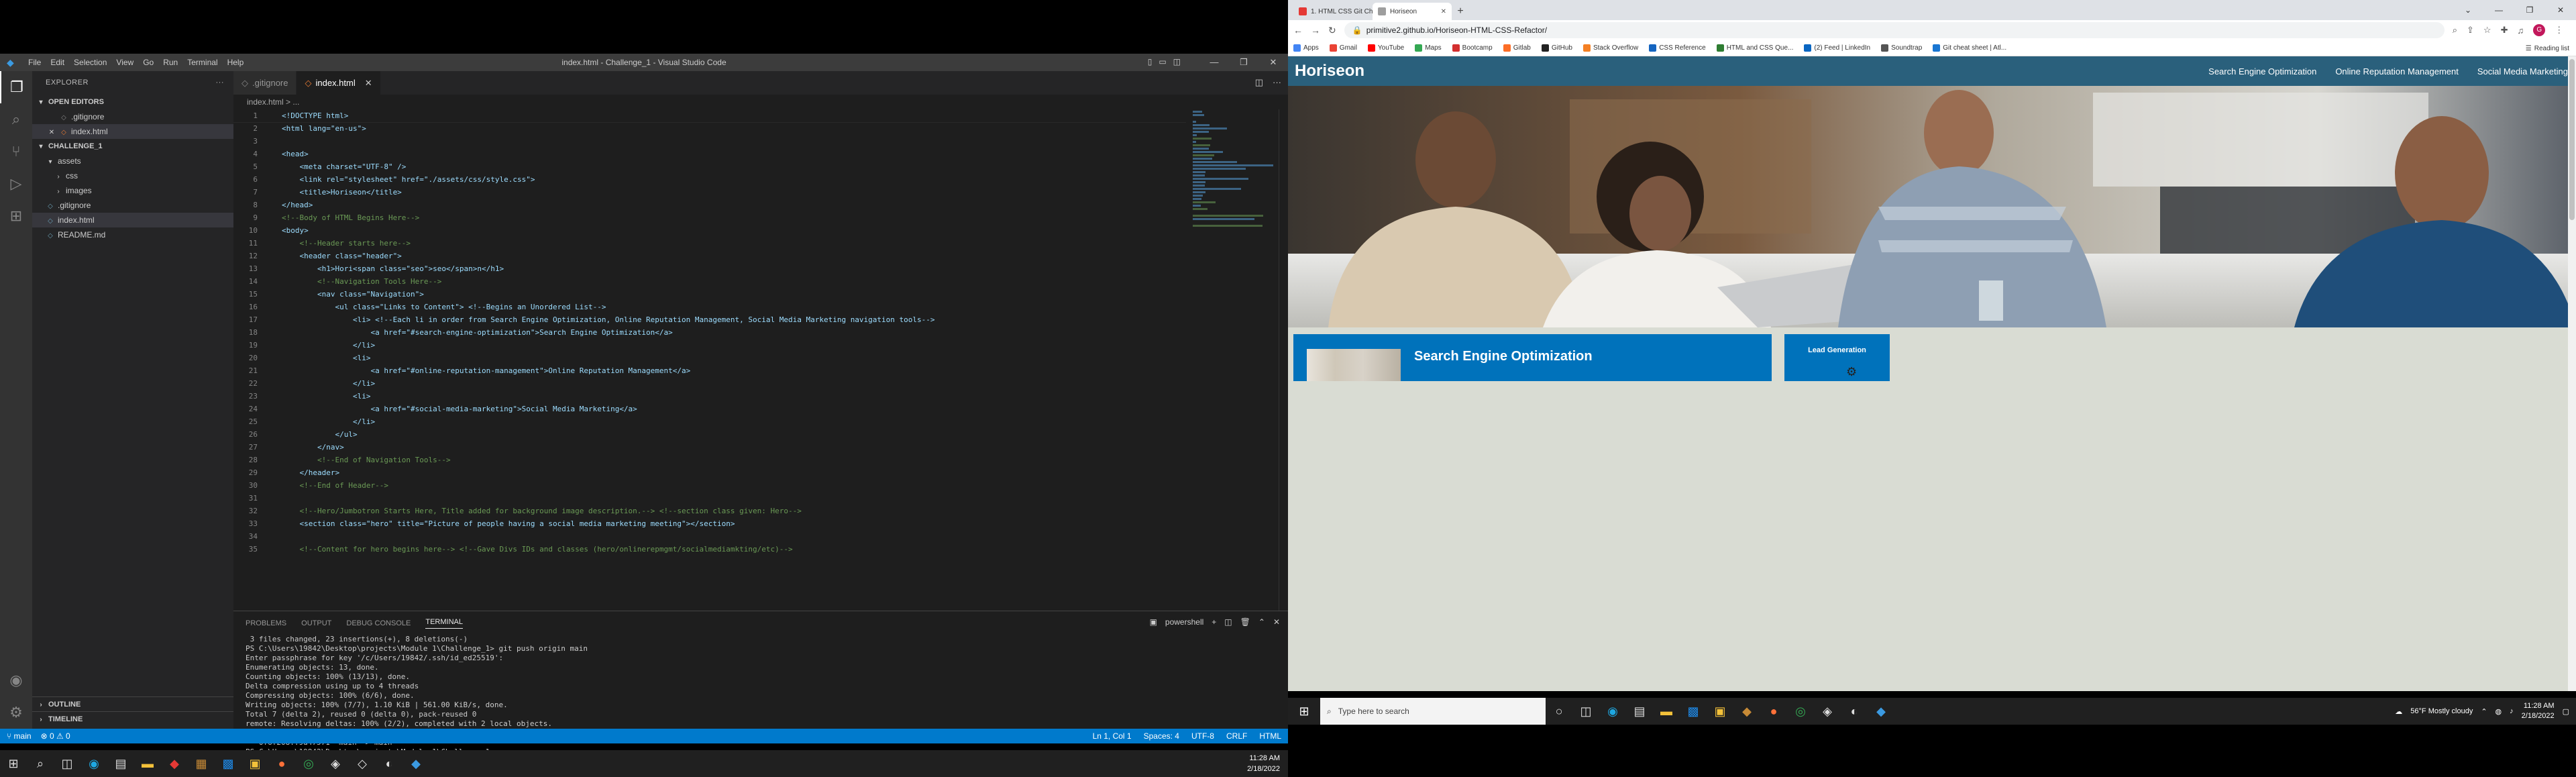 This screenshot has width=2576, height=777. Describe the element at coordinates (2468, 10) in the screenshot. I see `tab-search-icon: ⌄` at that location.